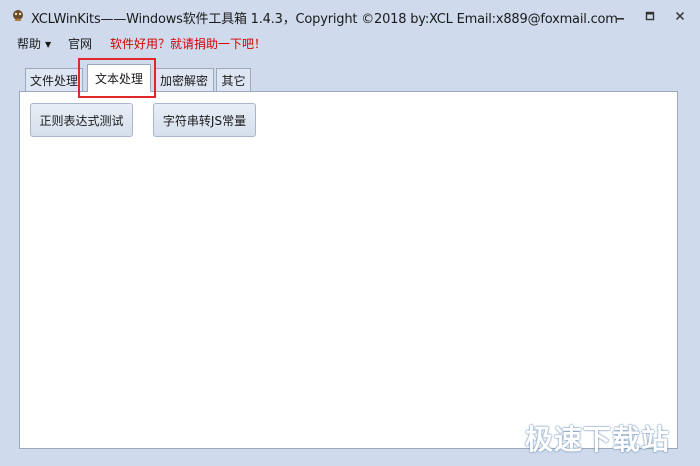 The image size is (700, 466). Describe the element at coordinates (29, 44) in the screenshot. I see `menu-help-label: 帮助` at that location.